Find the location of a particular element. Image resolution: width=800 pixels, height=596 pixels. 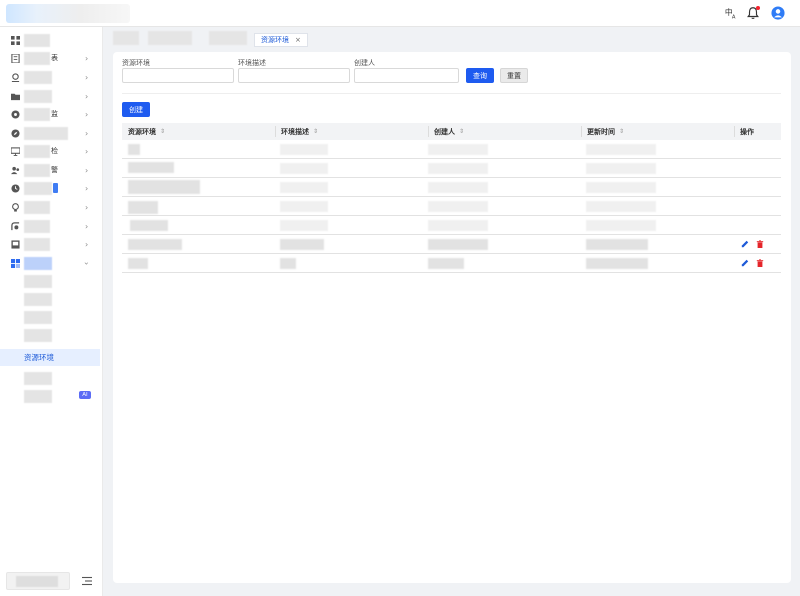

desc-filter-input is located at coordinates (294, 75).